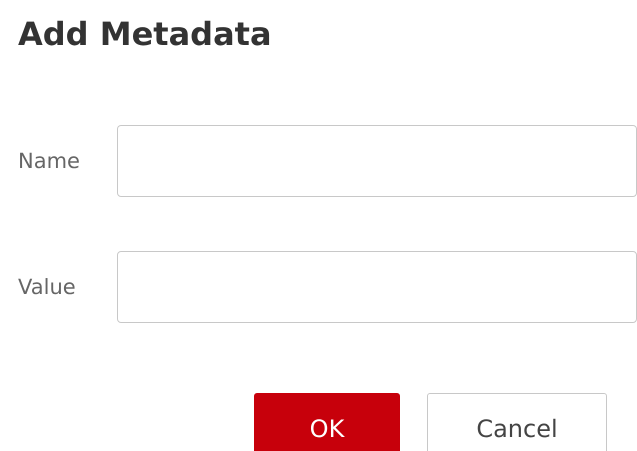  Describe the element at coordinates (517, 422) in the screenshot. I see `cancel-button: Cancel` at that location.